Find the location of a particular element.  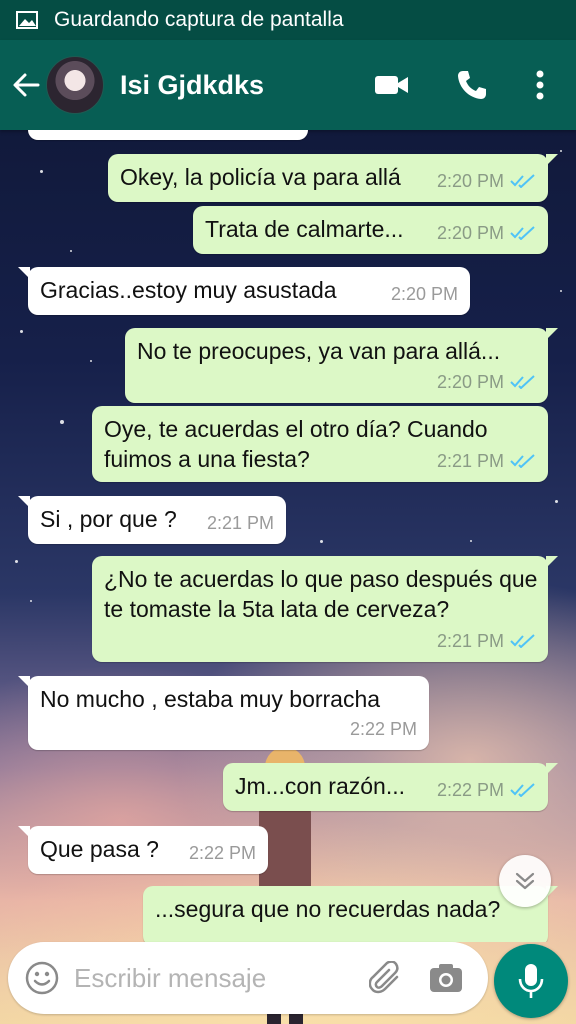

video-call-button is located at coordinates (392, 85).